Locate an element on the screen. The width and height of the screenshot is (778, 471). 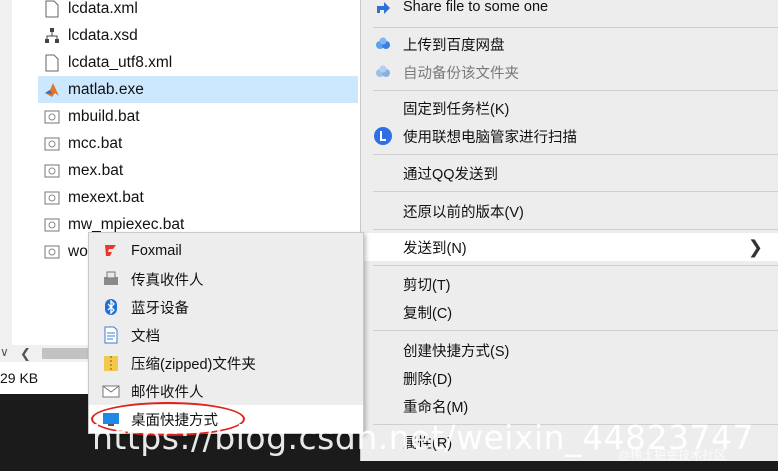
submenu-item-documents: 文档 is located at coordinates (226, 335).